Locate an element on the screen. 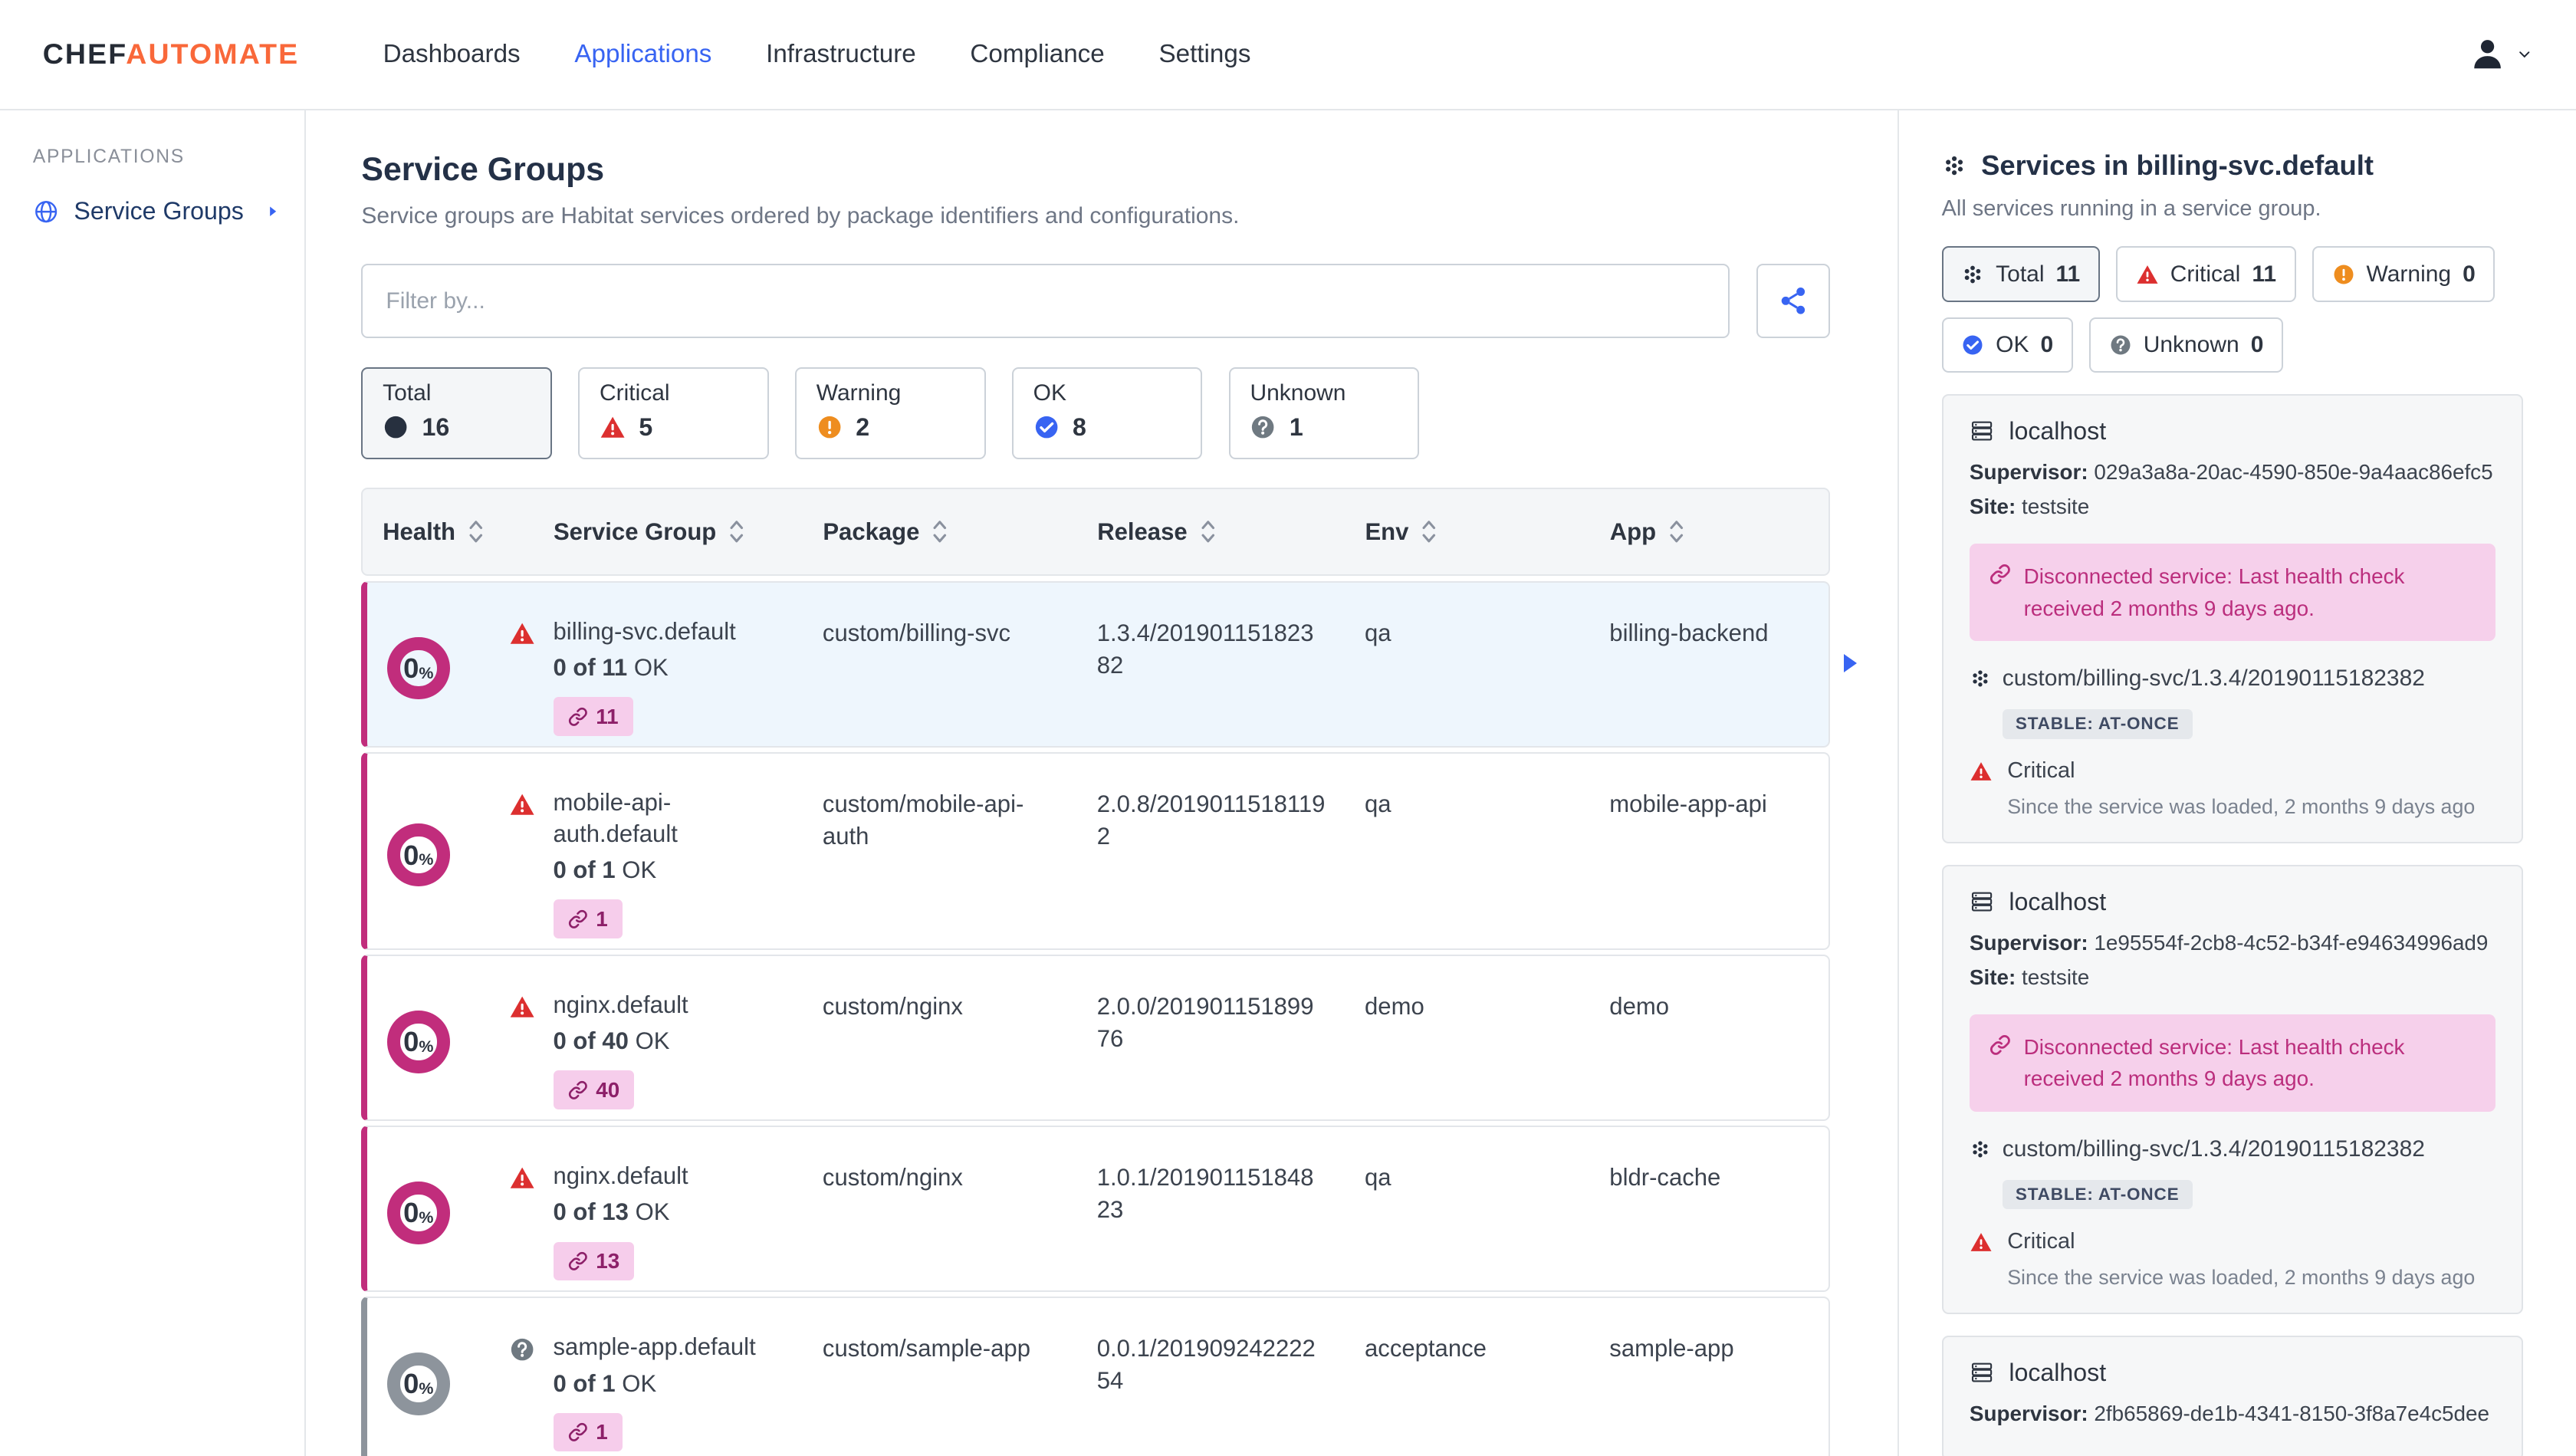  panel-filter-unknown: Unknown 0 is located at coordinates (2186, 345).